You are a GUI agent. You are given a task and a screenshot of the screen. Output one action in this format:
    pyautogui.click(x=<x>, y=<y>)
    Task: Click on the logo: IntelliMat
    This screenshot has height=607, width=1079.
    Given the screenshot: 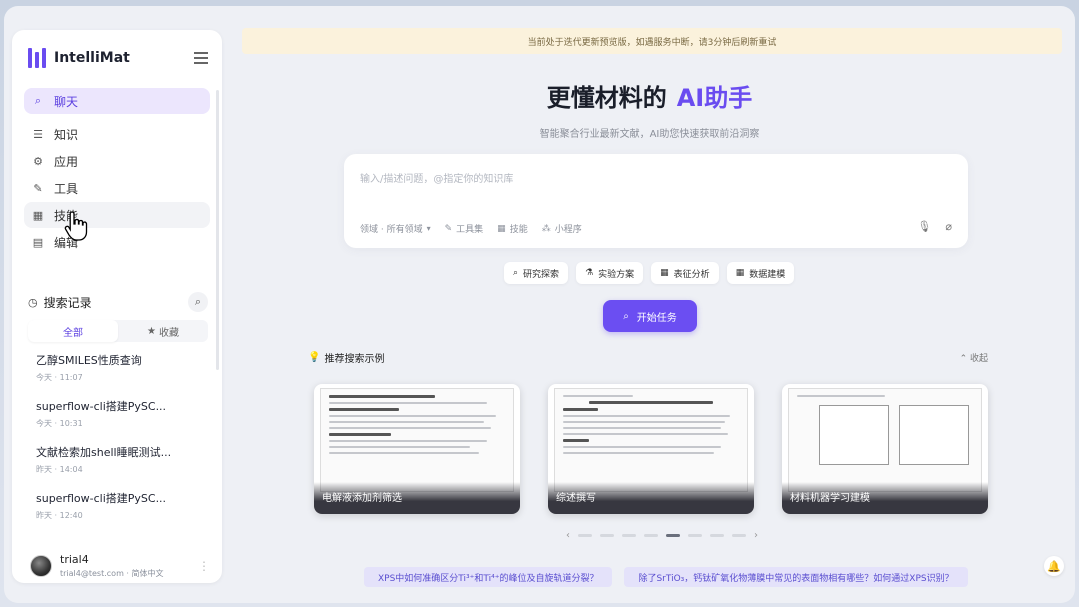 What is the action you would take?
    pyautogui.click(x=79, y=58)
    